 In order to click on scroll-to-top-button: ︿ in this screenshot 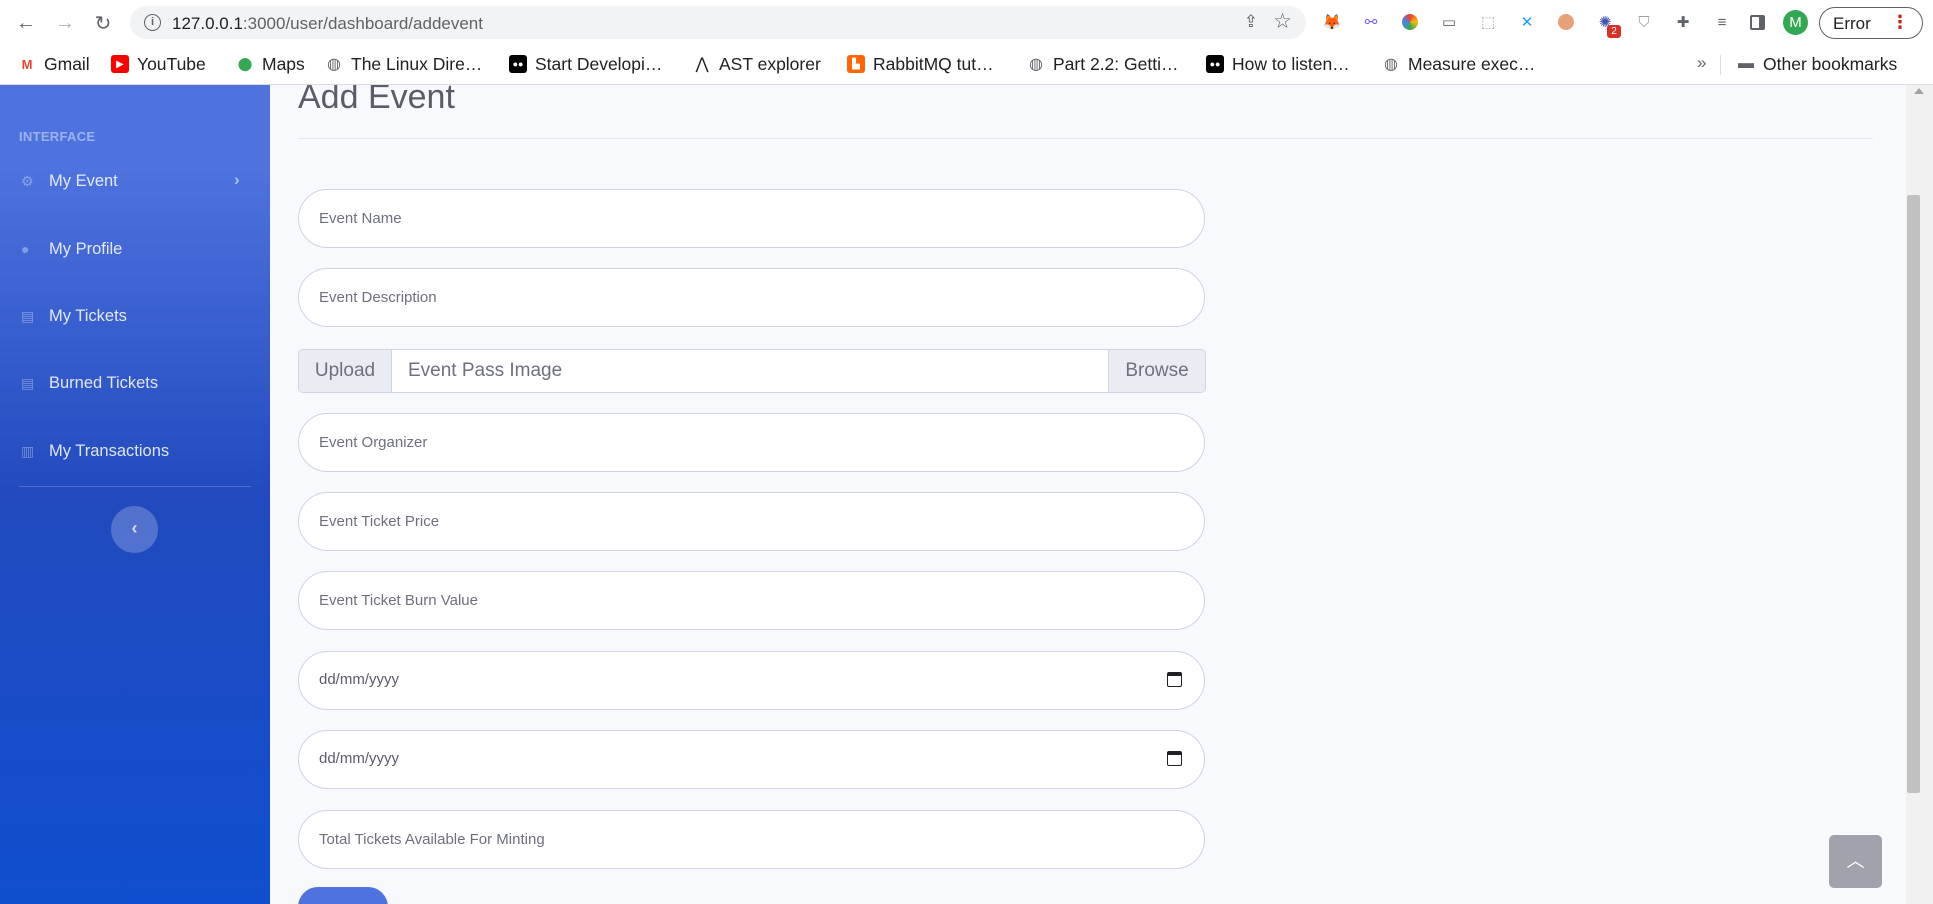, I will do `click(1855, 861)`.